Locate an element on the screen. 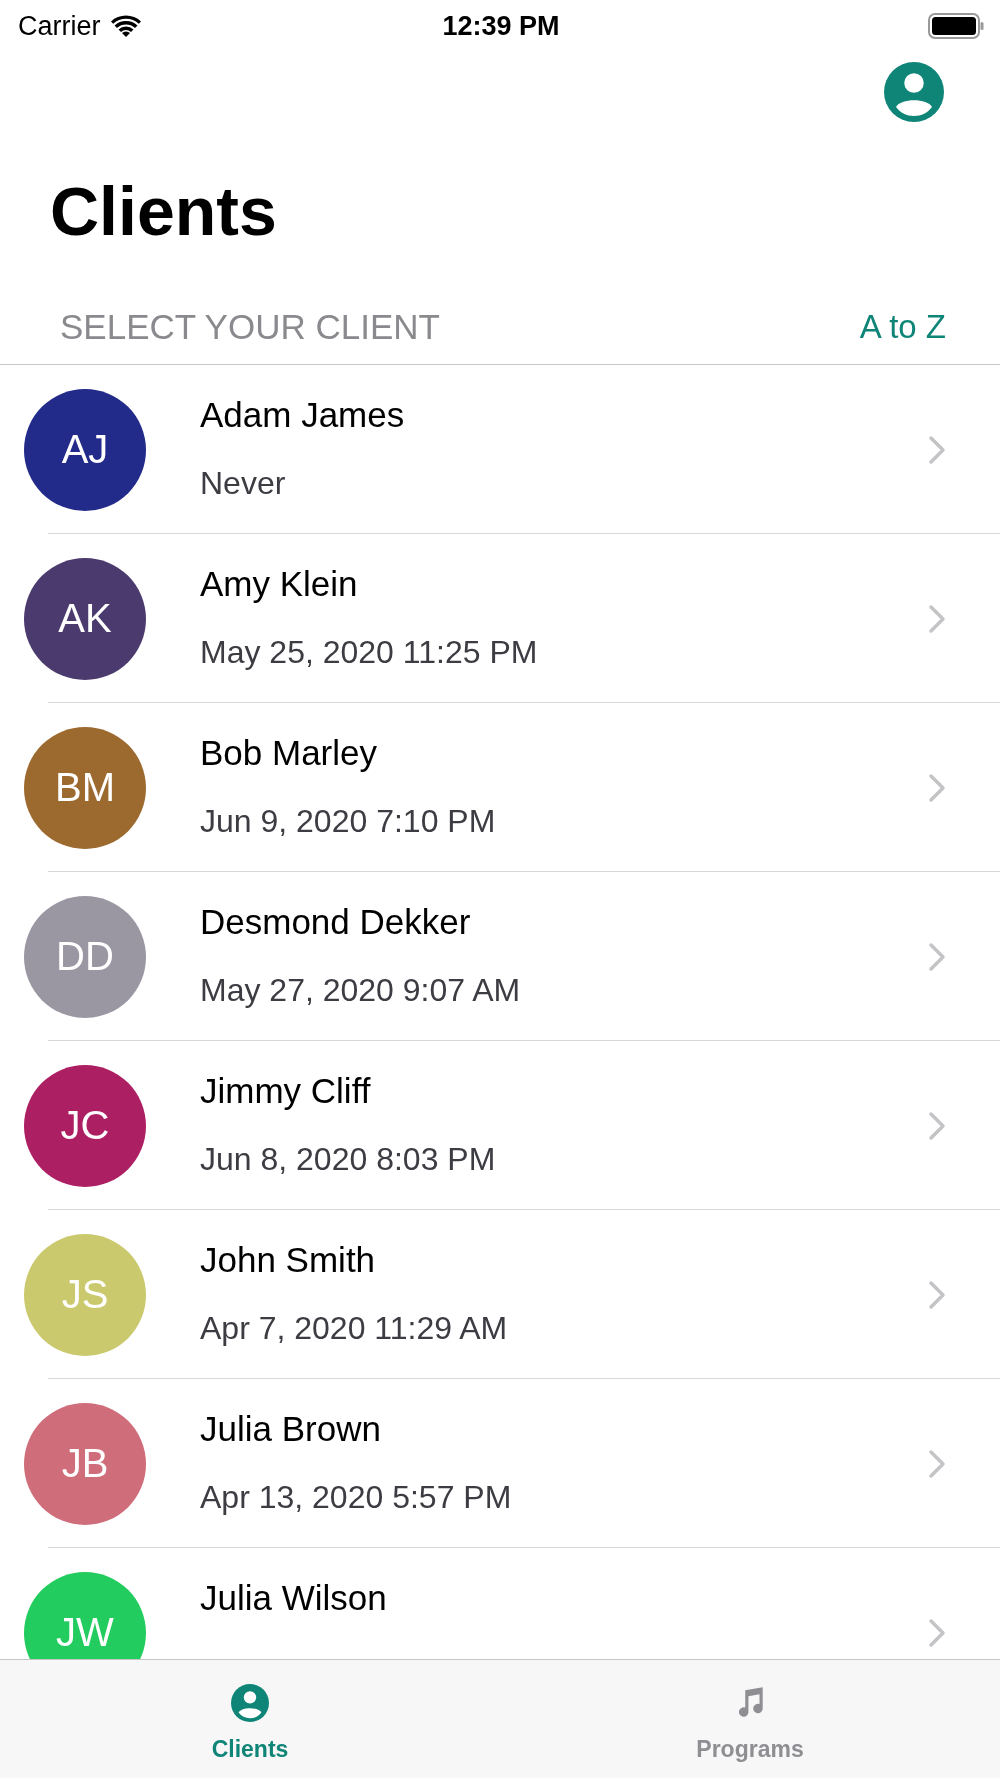  client-avatar: DD is located at coordinates (85, 956).